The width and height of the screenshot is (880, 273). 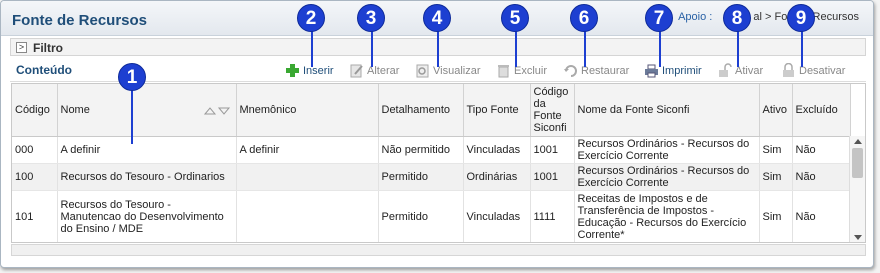 What do you see at coordinates (80, 20) in the screenshot?
I see `page-title: Fonte de Recursos` at bounding box center [80, 20].